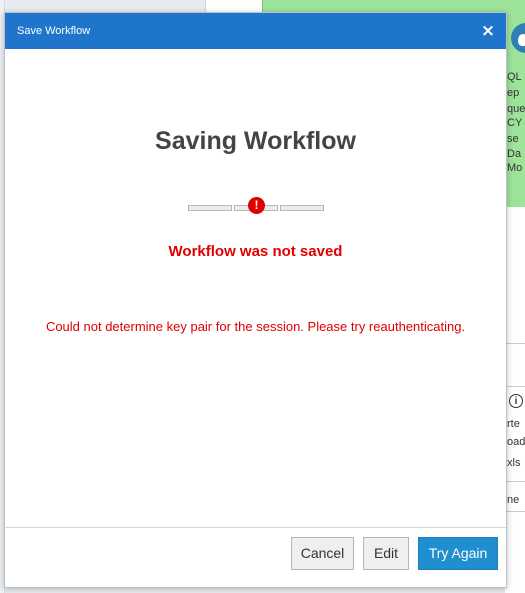 This screenshot has height=593, width=525. What do you see at coordinates (515, 168) in the screenshot?
I see `background-text-line: Mo` at bounding box center [515, 168].